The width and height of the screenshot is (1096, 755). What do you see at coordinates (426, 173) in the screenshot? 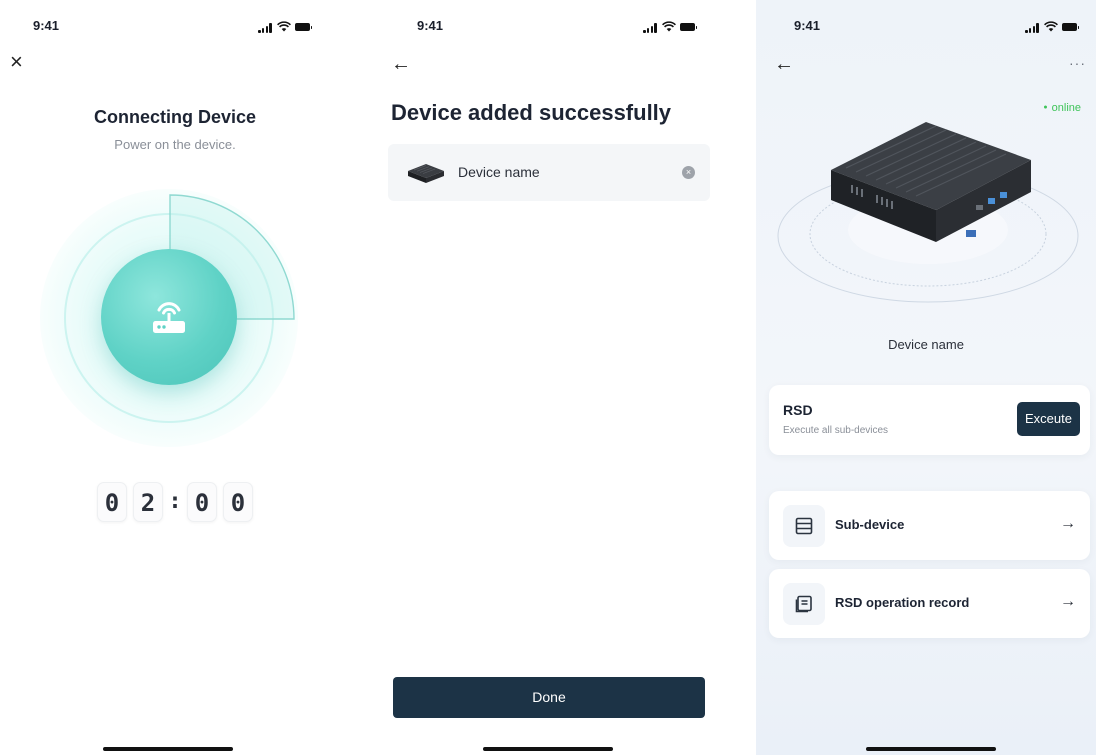
I see `mini-pc-thumbnail-icon` at bounding box center [426, 173].